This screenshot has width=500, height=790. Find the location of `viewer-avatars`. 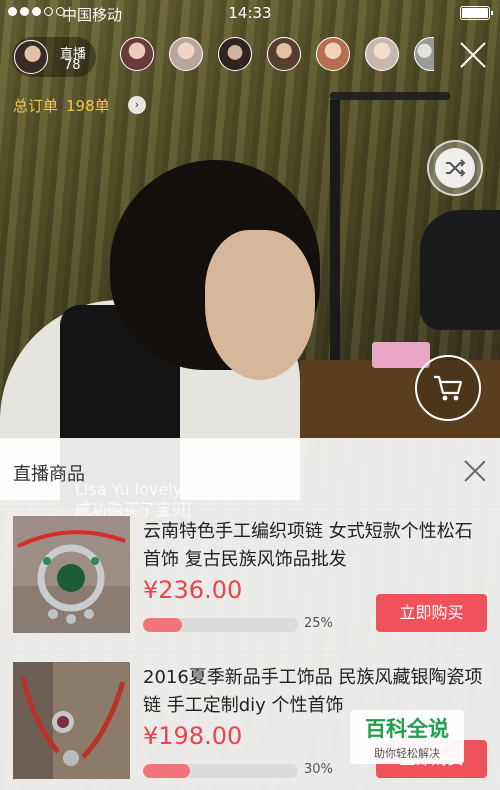

viewer-avatars is located at coordinates (277, 54).